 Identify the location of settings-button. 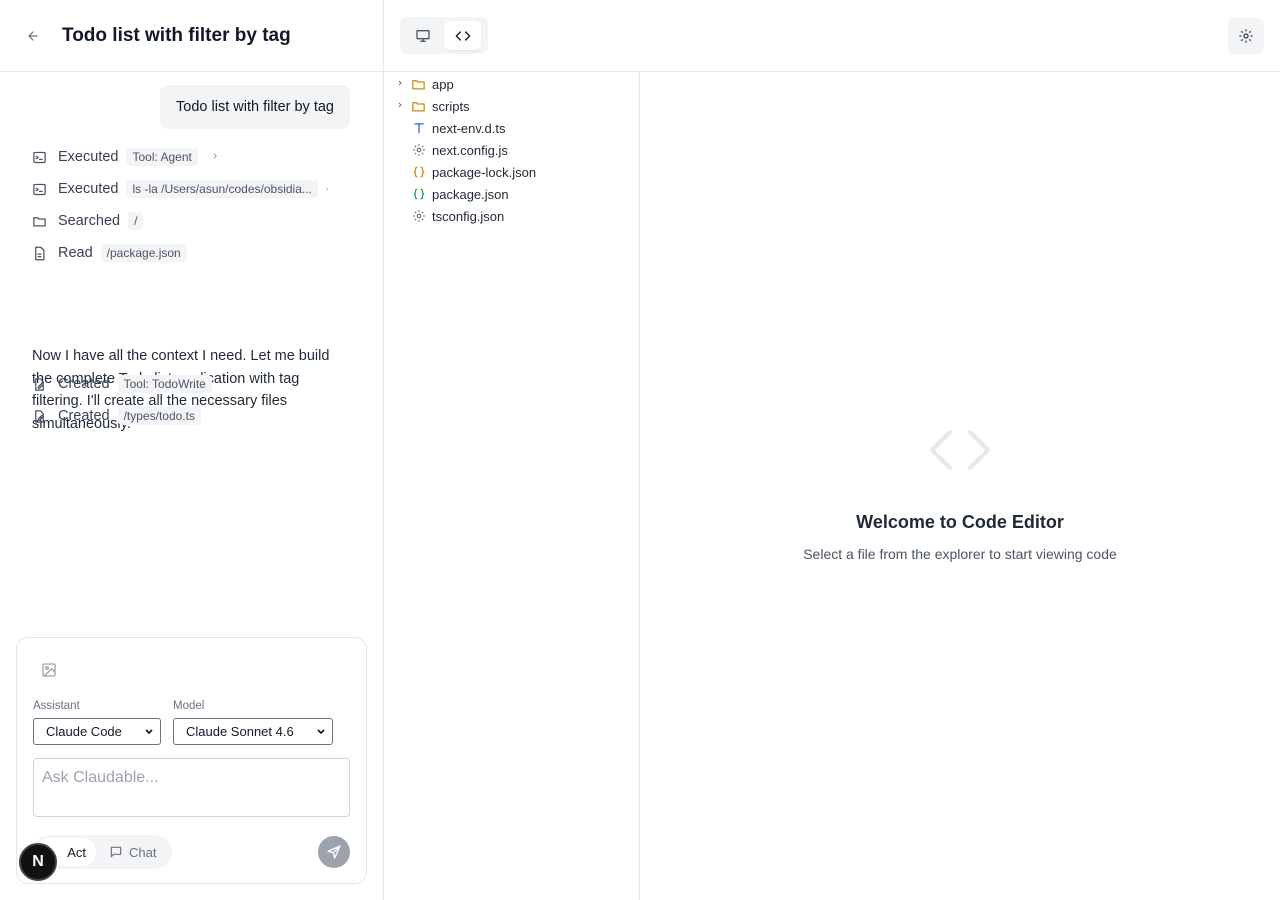
(1246, 36).